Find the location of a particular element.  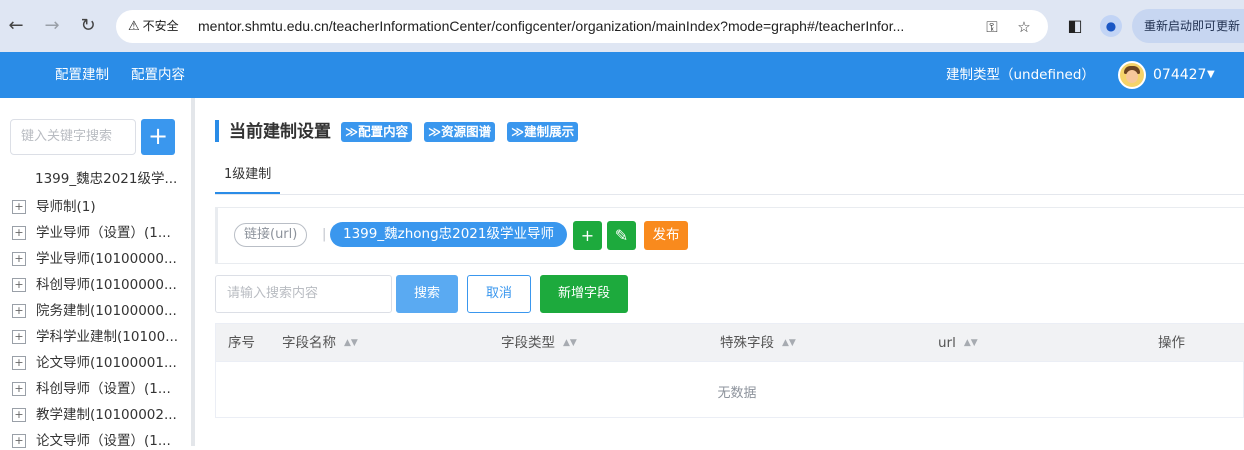

avatar is located at coordinates (1132, 75).